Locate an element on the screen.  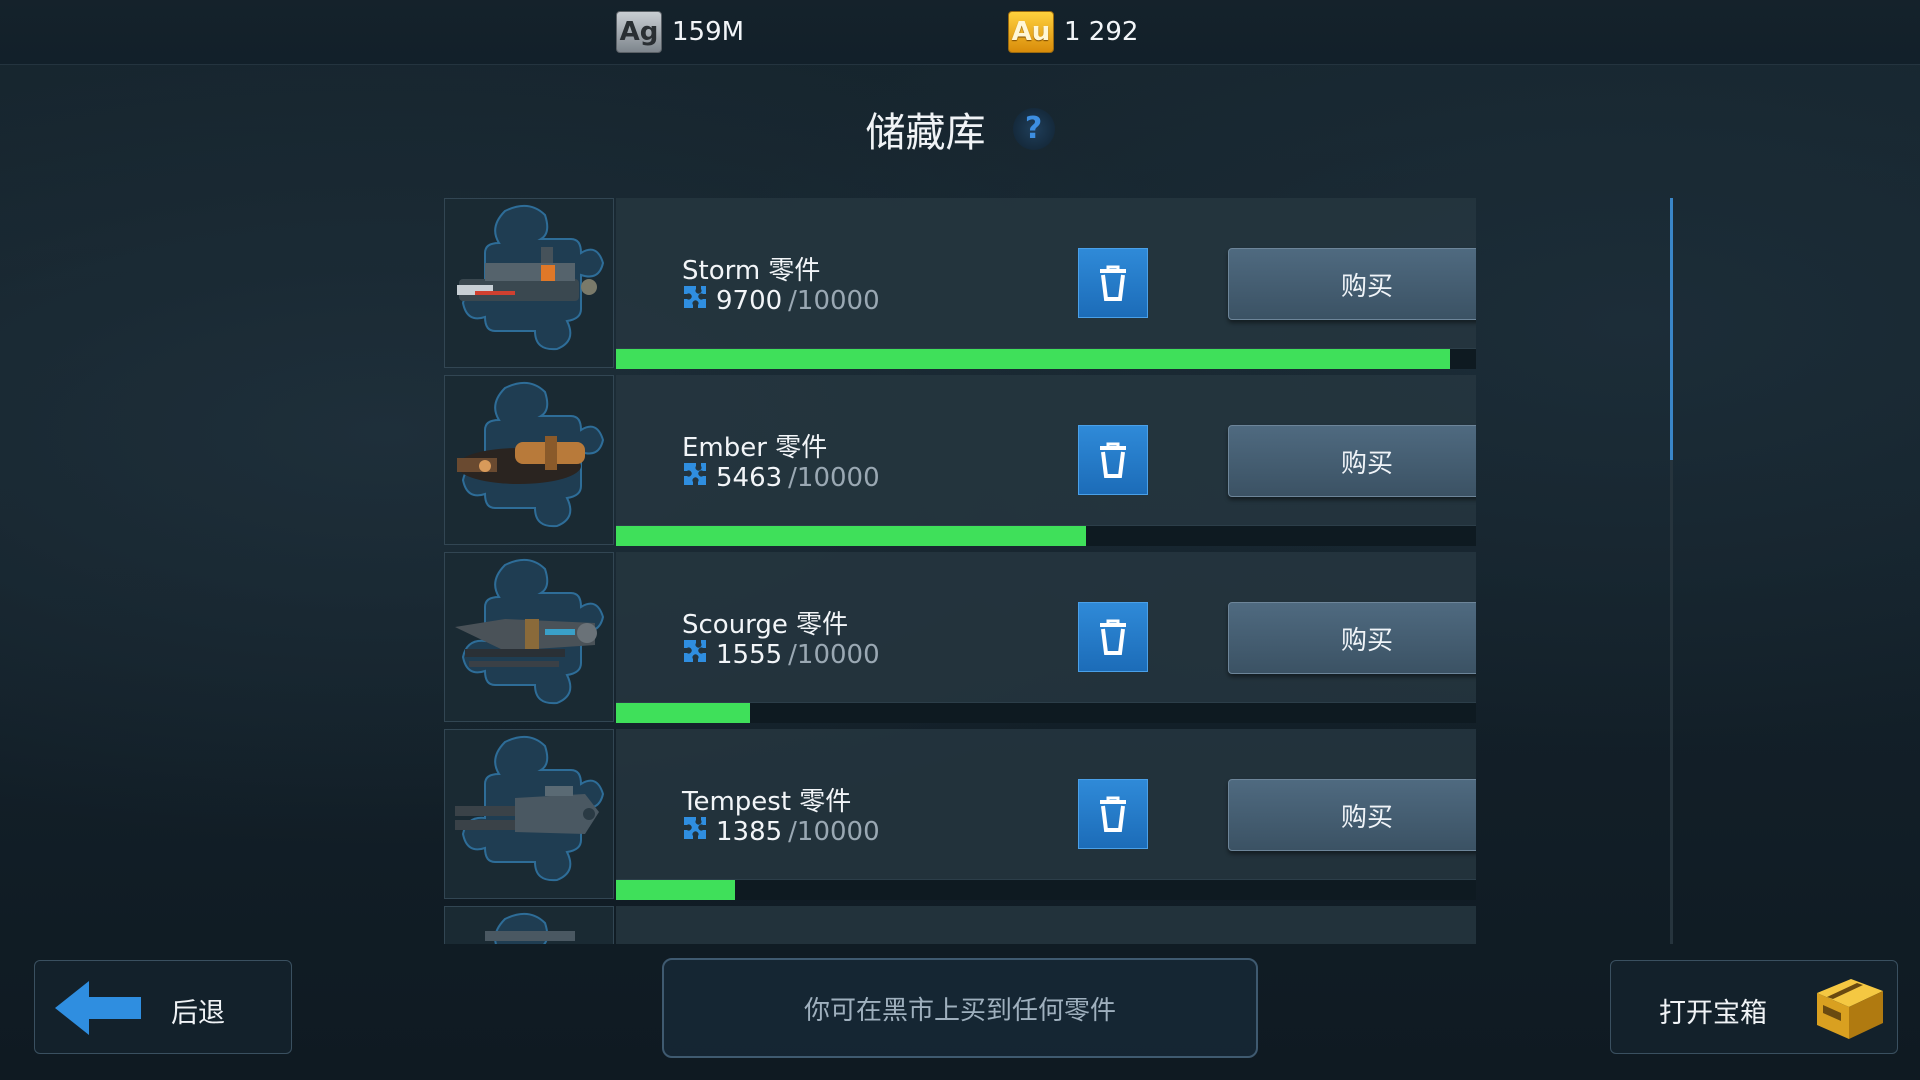
weapon-icon is located at coordinates (529, 925).